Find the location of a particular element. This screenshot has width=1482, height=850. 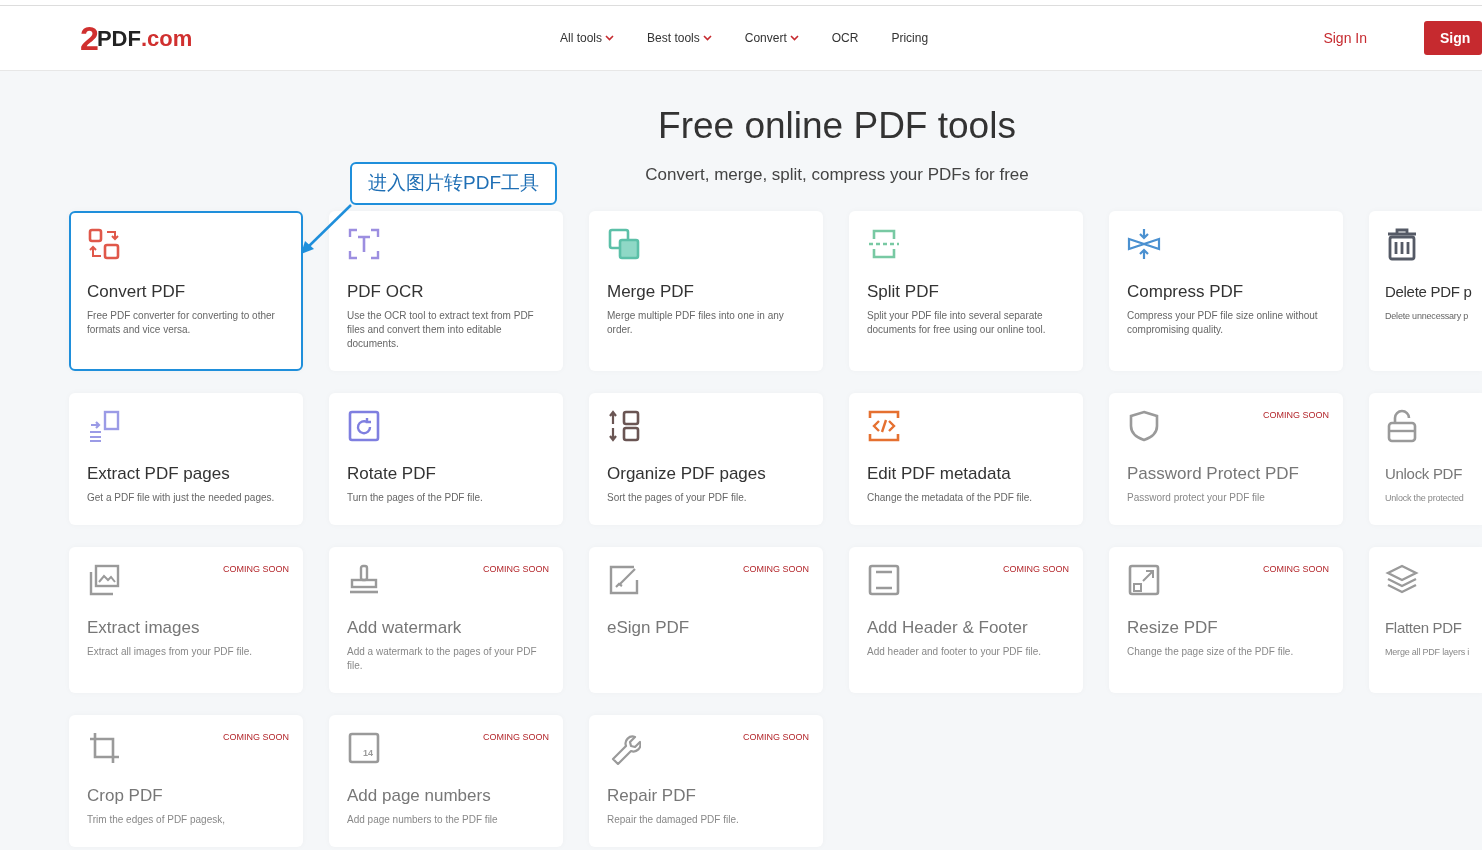

trash-icon is located at coordinates (1402, 243).